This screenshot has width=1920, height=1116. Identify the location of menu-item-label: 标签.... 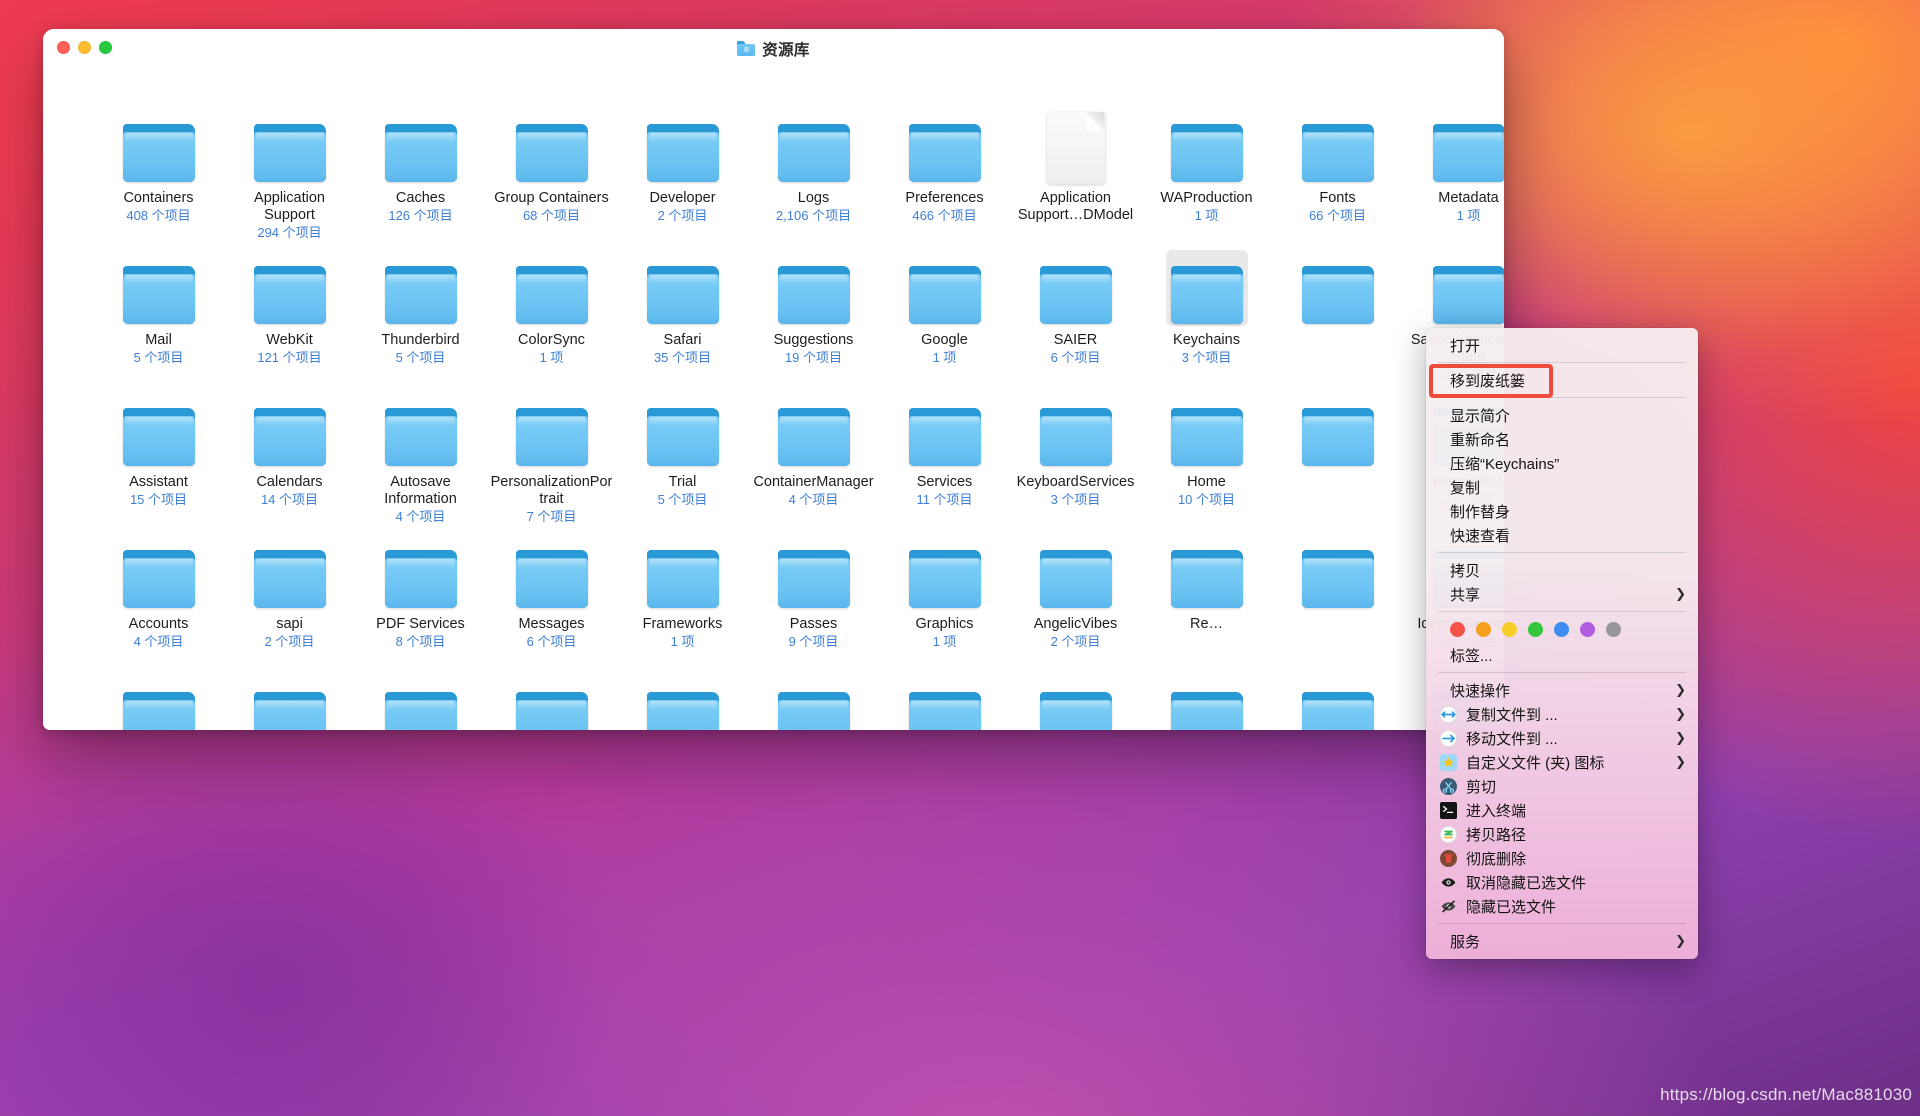
(1471, 656).